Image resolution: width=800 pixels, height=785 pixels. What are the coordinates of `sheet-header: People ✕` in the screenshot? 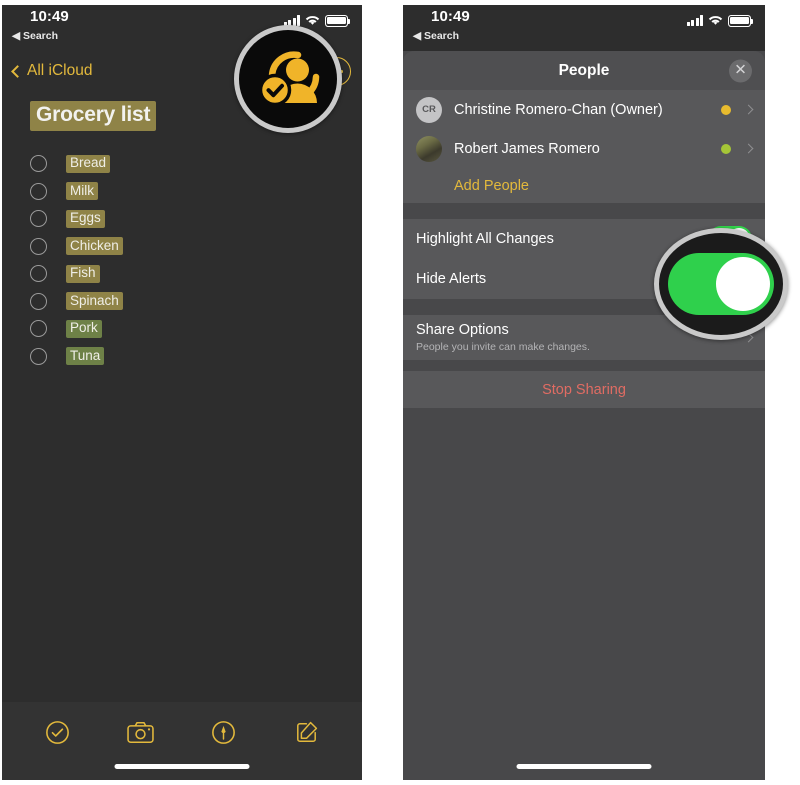 It's located at (584, 70).